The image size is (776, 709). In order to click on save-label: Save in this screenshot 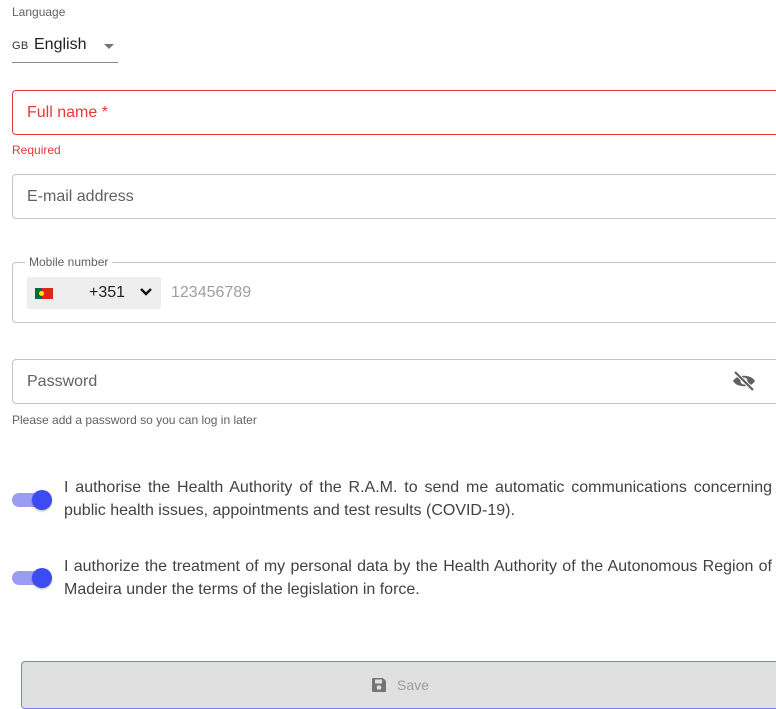, I will do `click(413, 685)`.